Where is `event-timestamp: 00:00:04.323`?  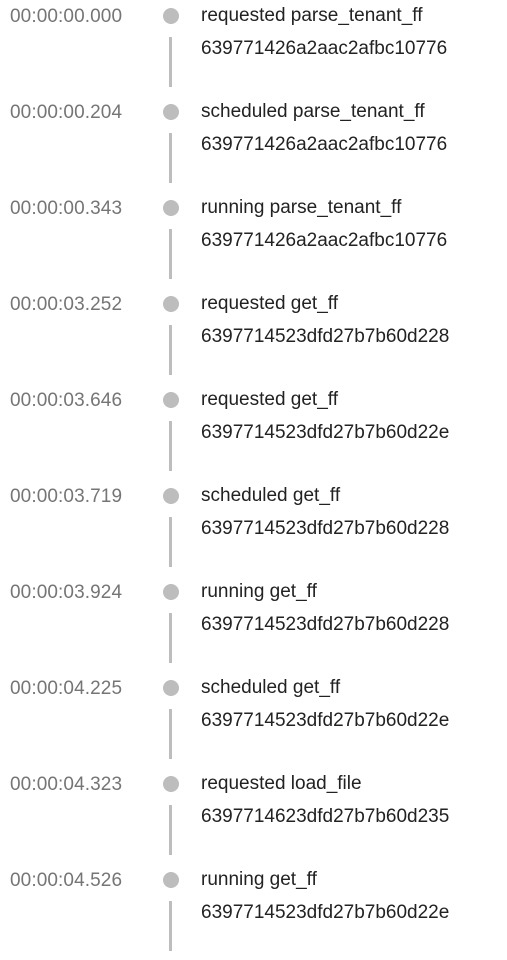 event-timestamp: 00:00:04.323 is located at coordinates (66, 784).